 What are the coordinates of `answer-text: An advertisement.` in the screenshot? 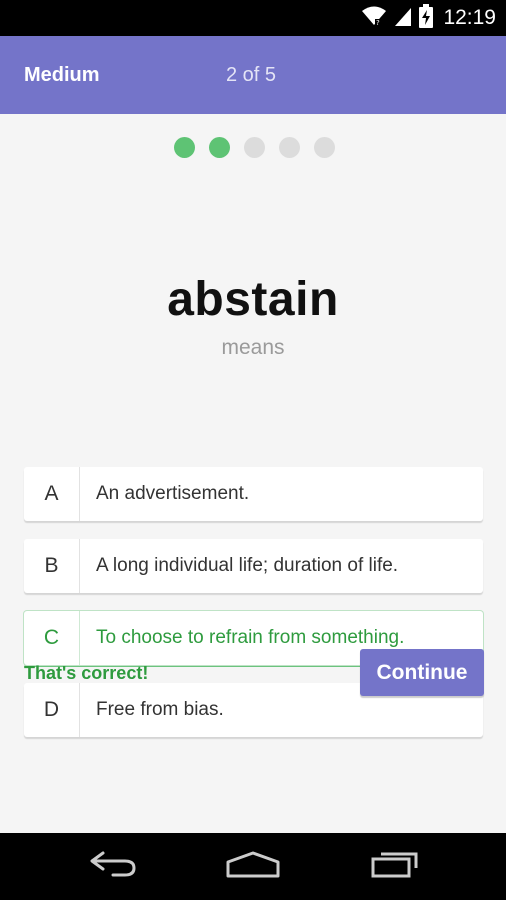 It's located at (173, 493).